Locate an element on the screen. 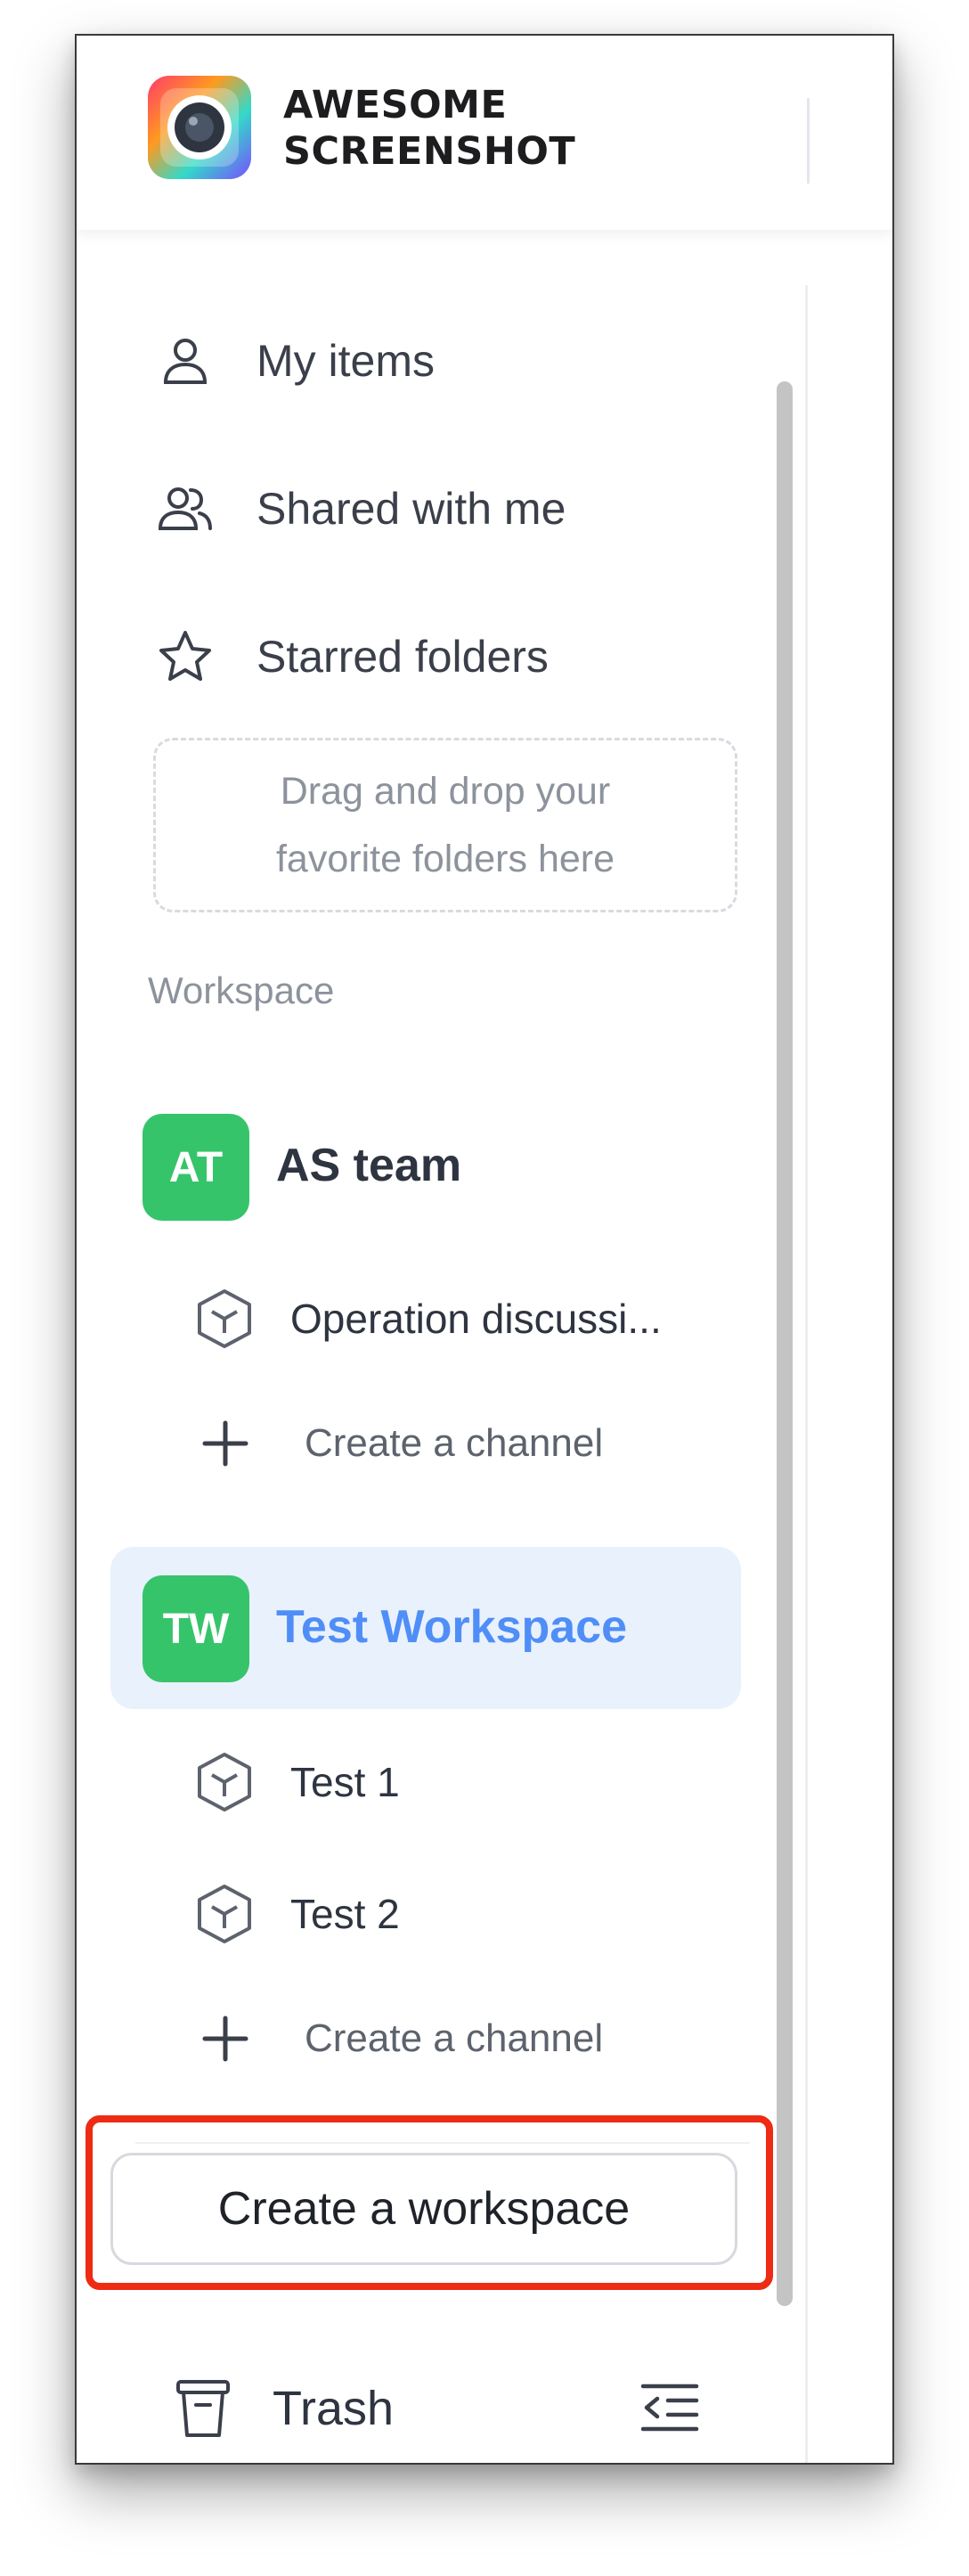 The width and height of the screenshot is (969, 2576). people-icon is located at coordinates (185, 508).